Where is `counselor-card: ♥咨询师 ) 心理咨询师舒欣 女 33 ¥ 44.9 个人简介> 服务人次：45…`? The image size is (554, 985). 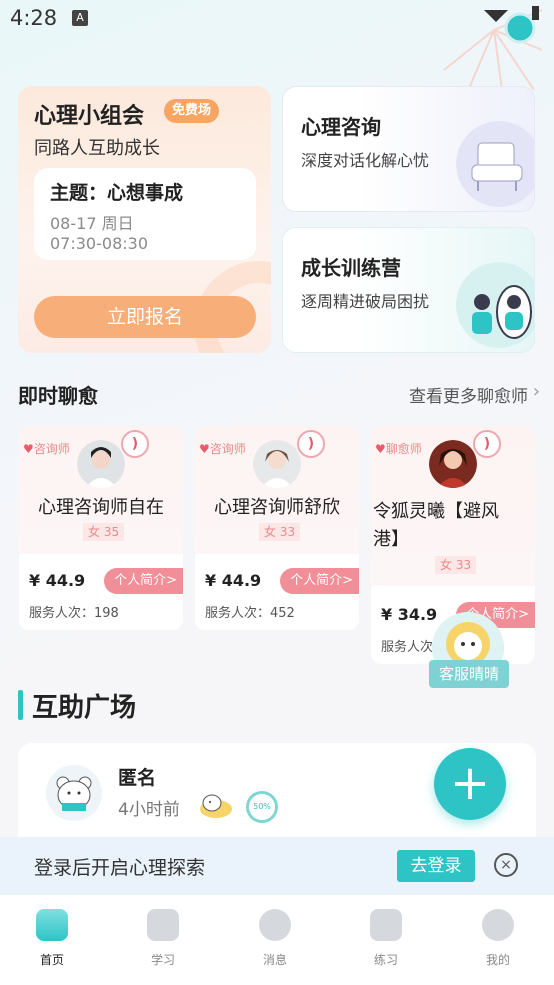 counselor-card: ♥咨询师 ) 心理咨询师舒欣 女 33 ¥ 44.9 个人简介> 服务人次：45… is located at coordinates (277, 528).